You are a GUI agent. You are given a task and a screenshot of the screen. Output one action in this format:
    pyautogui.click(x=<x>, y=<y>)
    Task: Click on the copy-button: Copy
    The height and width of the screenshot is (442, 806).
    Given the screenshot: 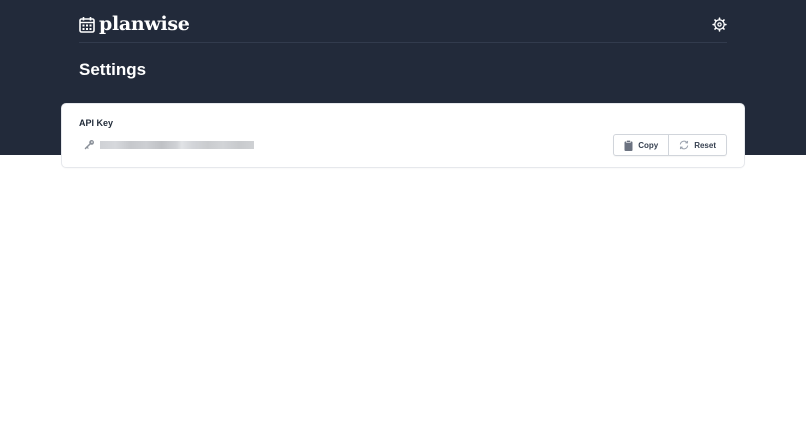 What is the action you would take?
    pyautogui.click(x=641, y=145)
    